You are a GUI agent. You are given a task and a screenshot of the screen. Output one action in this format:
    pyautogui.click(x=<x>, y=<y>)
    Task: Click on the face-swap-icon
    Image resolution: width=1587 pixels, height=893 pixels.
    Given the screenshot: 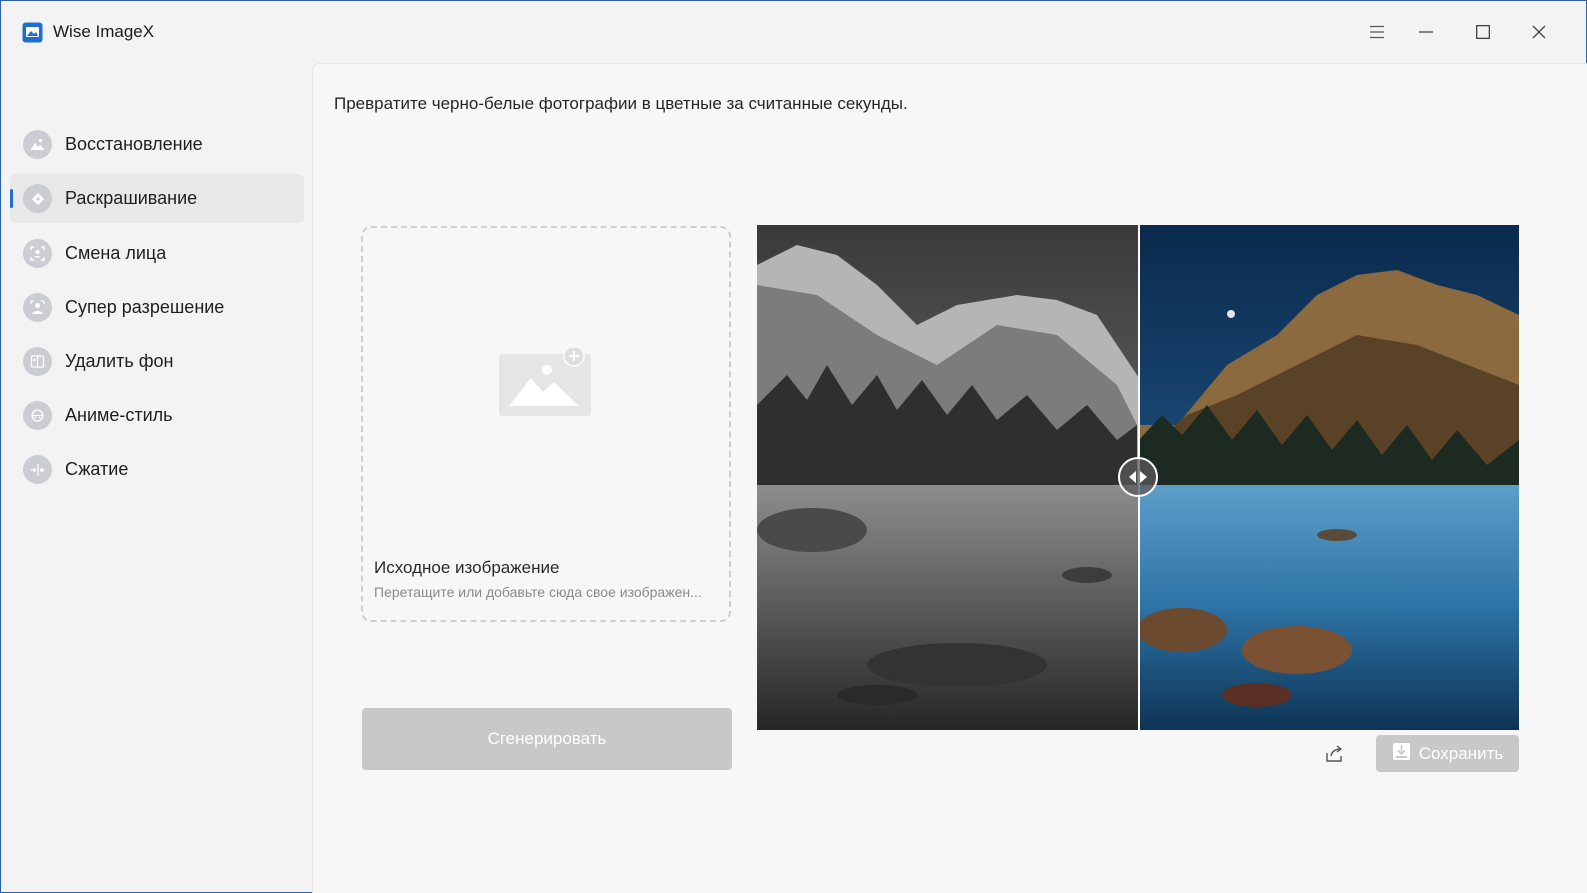 What is the action you would take?
    pyautogui.click(x=37, y=253)
    